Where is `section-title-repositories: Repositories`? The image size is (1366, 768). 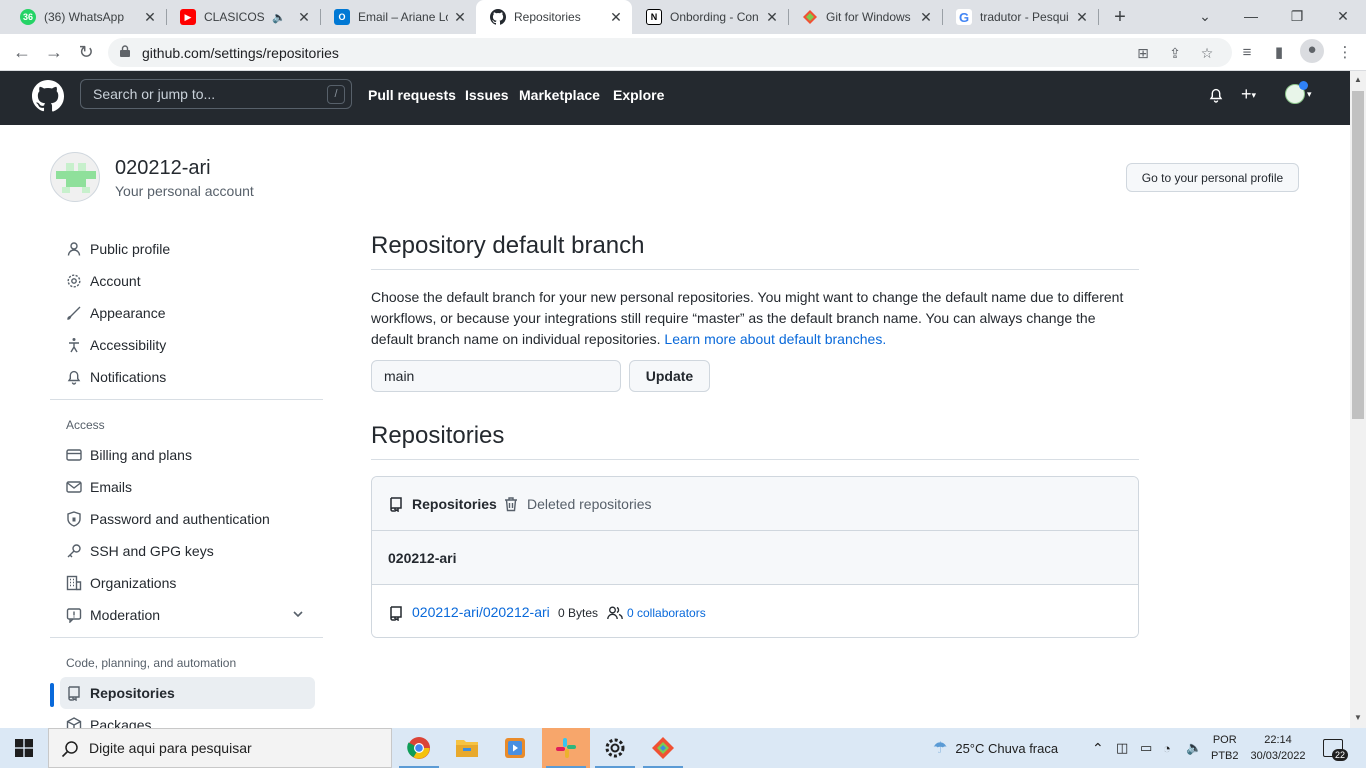 section-title-repositories: Repositories is located at coordinates (438, 435).